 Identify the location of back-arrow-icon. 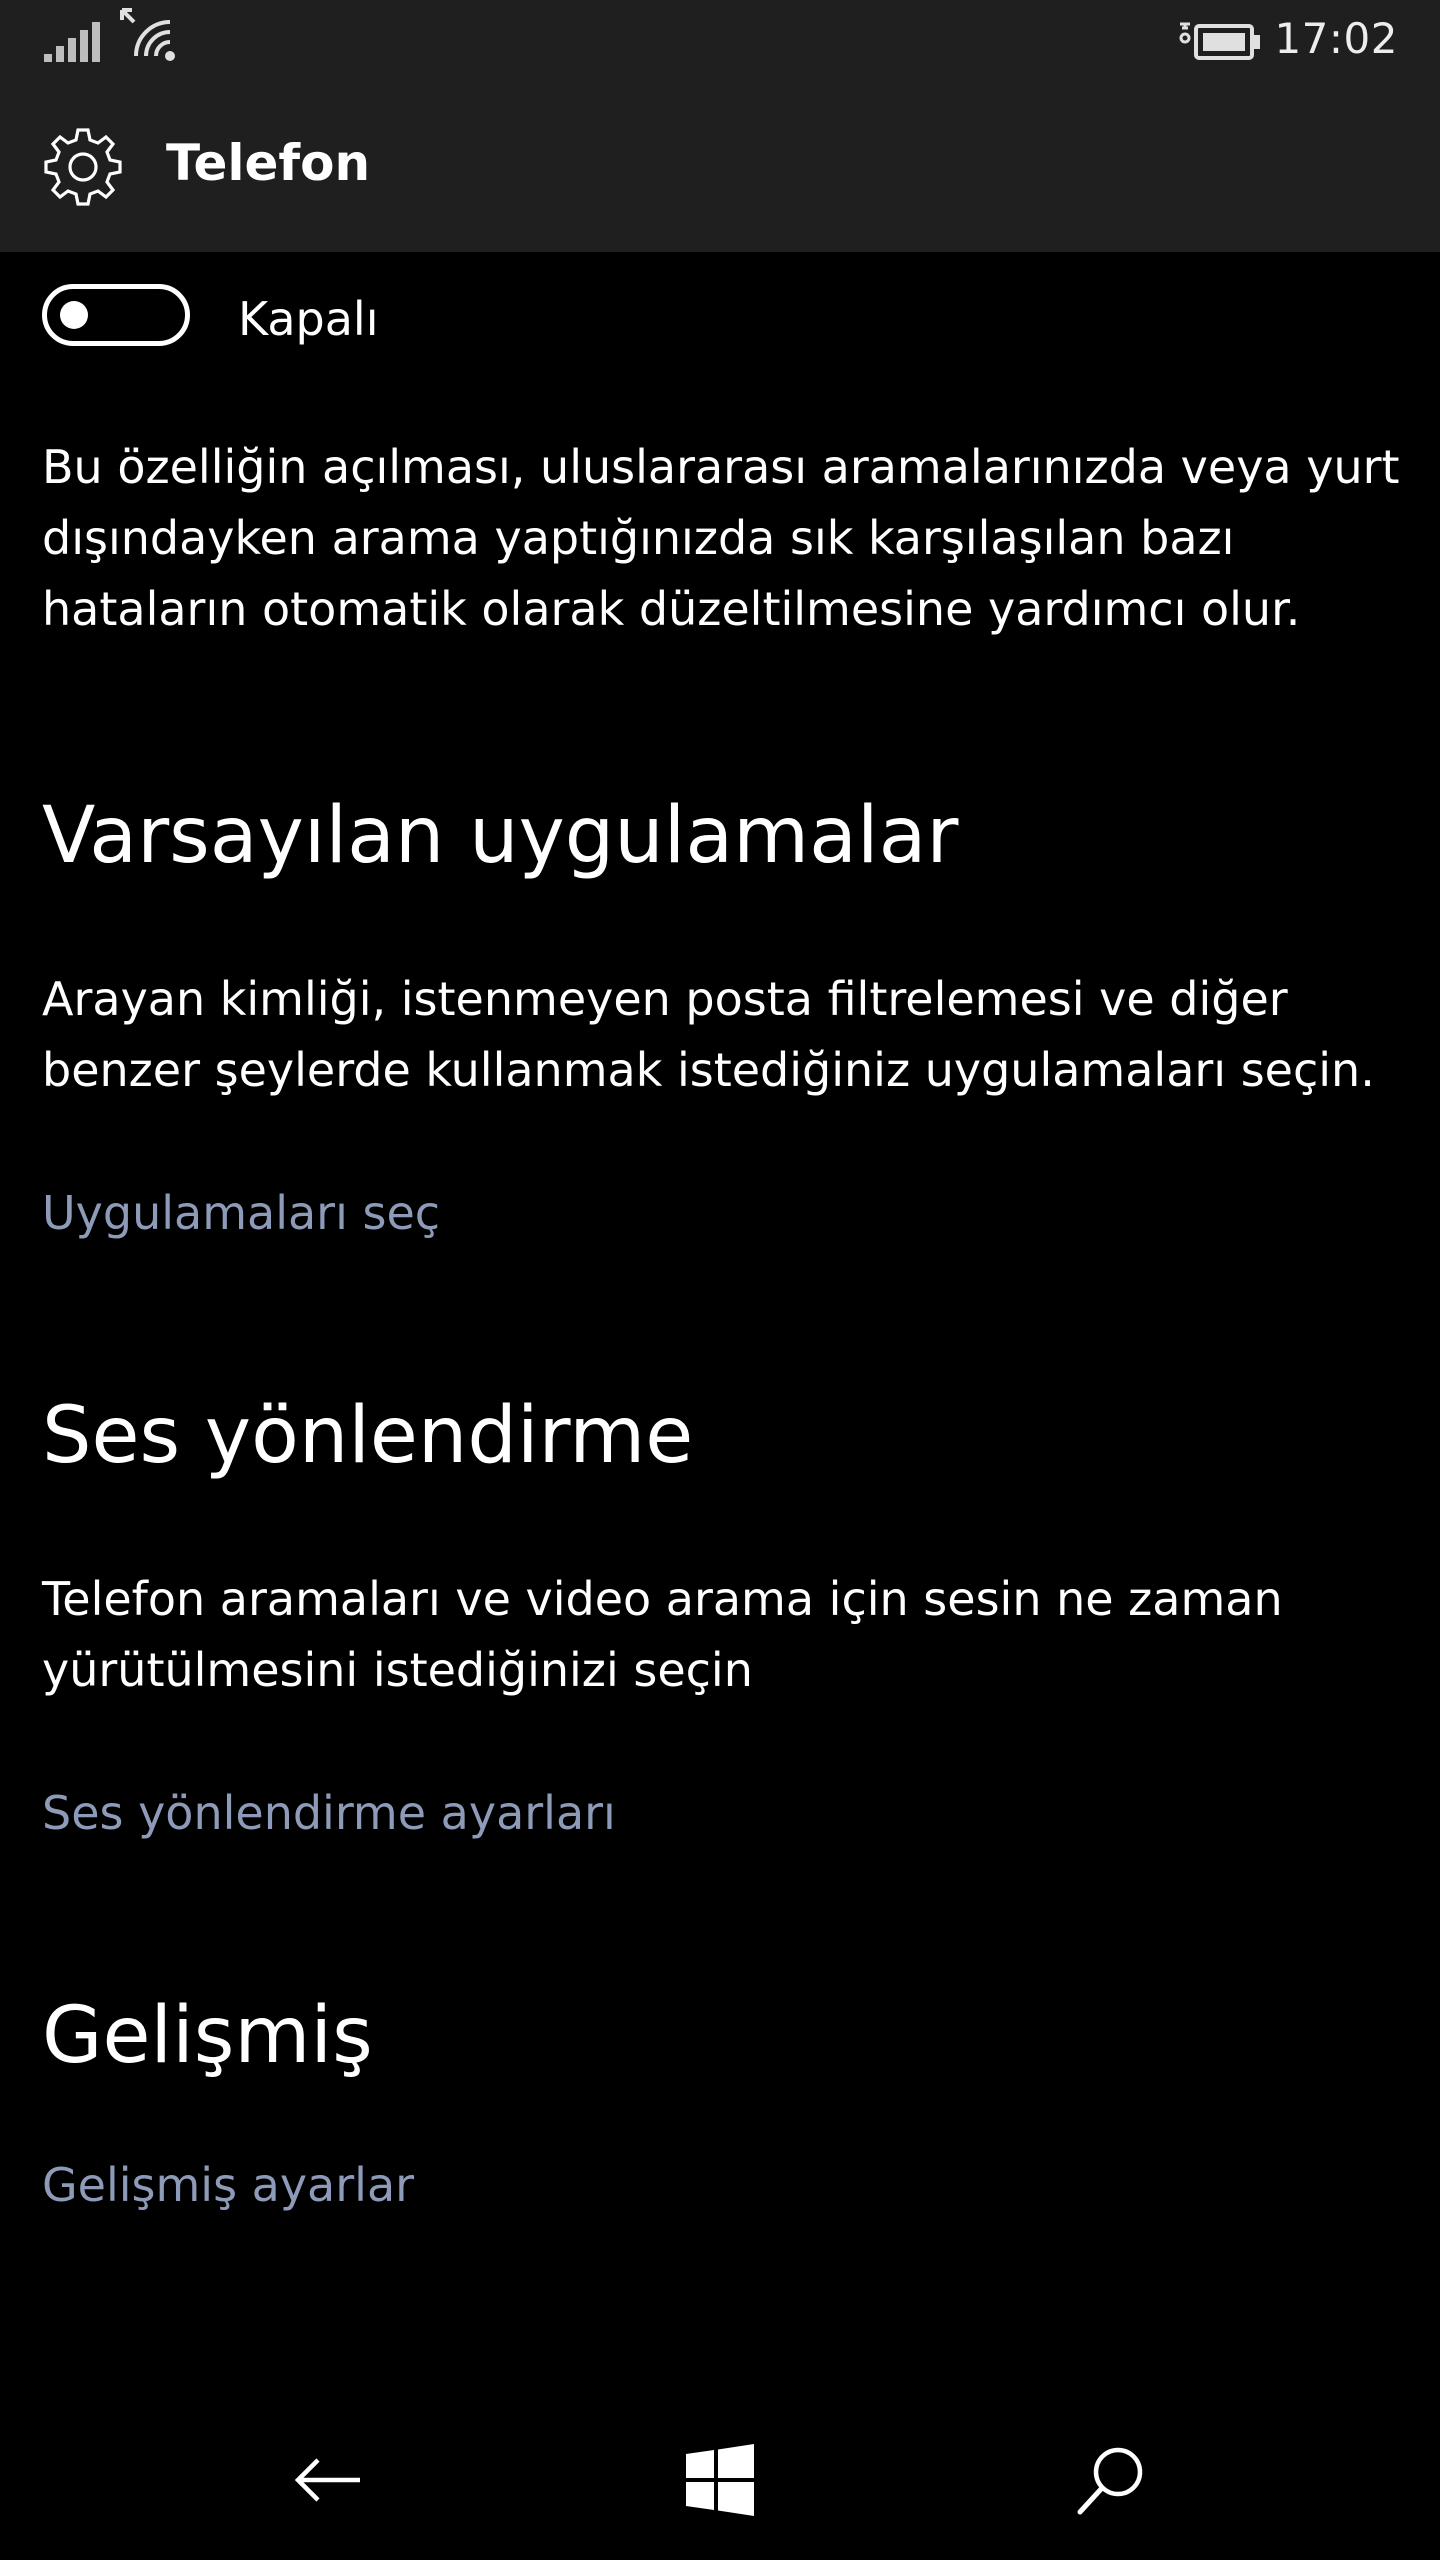
(328, 2480).